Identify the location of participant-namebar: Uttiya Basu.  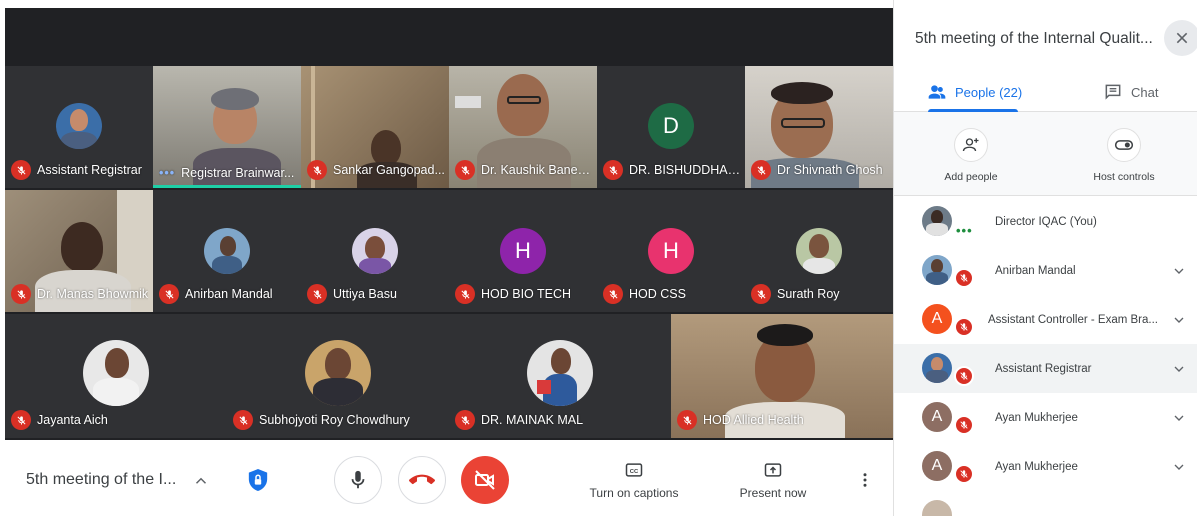
(376, 294).